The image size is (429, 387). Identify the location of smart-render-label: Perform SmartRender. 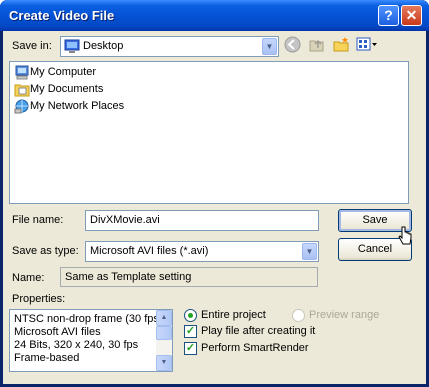
(255, 348).